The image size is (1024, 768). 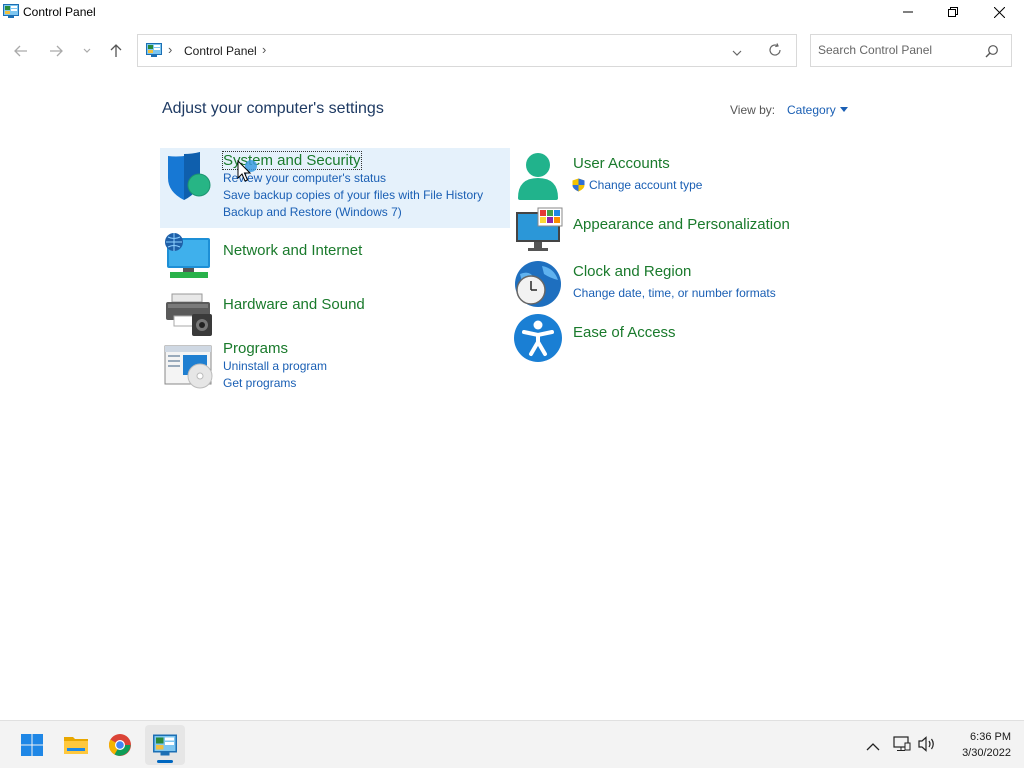 I want to click on refresh-icon, so click(x=775, y=49).